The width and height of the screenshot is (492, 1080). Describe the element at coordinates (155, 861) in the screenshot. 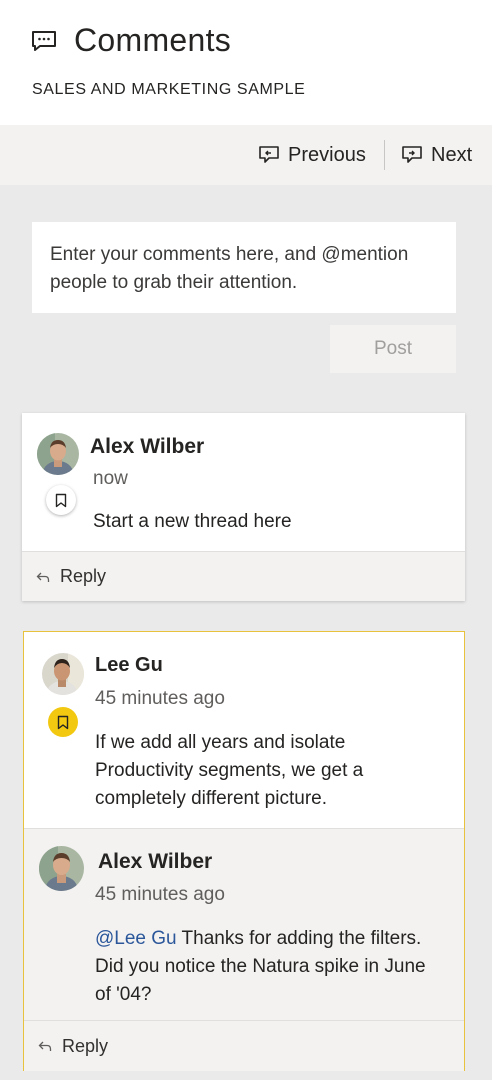

I see `reply-author: Alex Wilber` at that location.